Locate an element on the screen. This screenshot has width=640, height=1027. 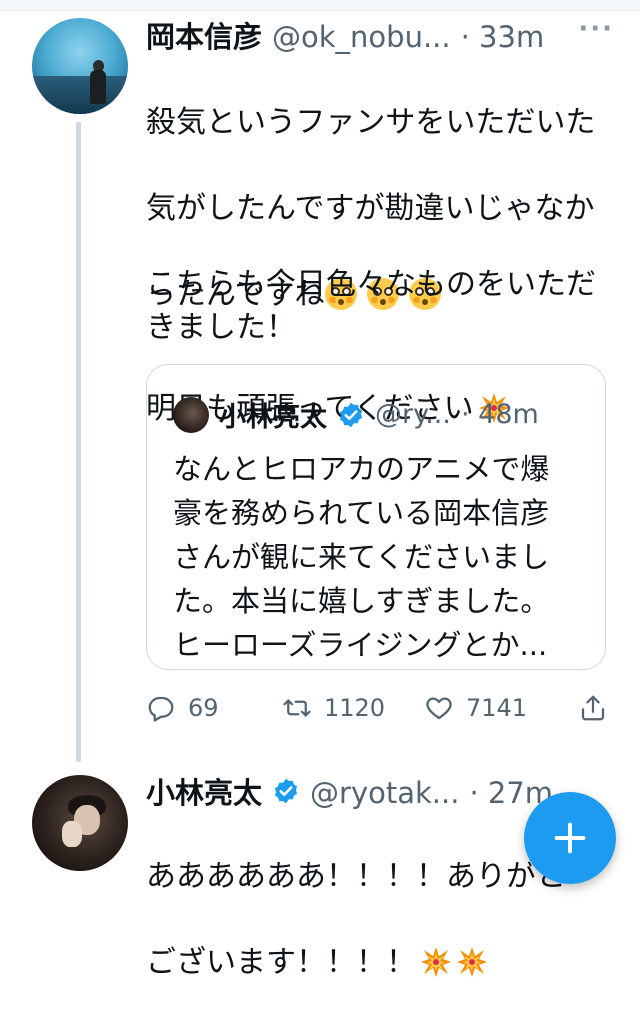
display-name: 岡本信彦 is located at coordinates (204, 35).